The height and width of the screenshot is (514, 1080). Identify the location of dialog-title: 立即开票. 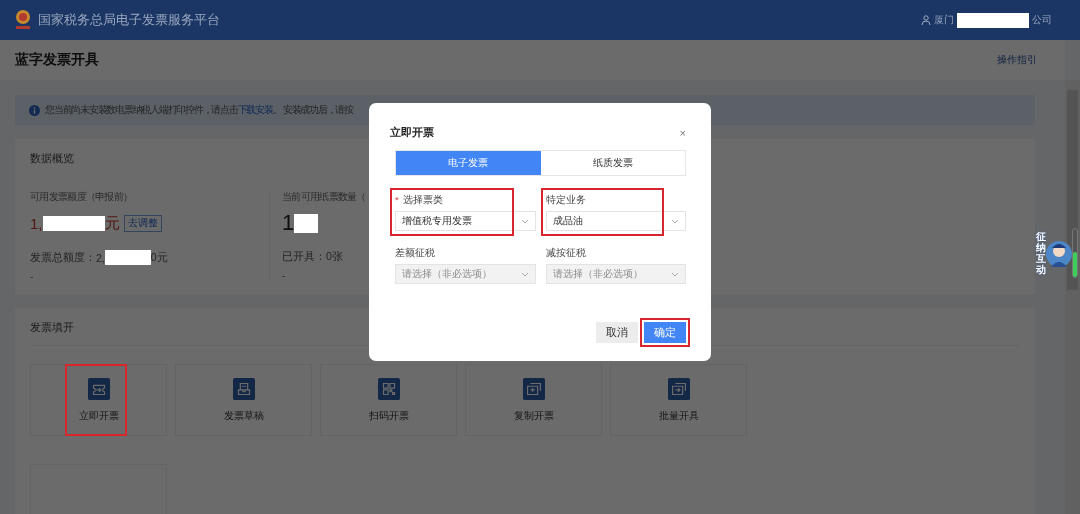
(412, 132).